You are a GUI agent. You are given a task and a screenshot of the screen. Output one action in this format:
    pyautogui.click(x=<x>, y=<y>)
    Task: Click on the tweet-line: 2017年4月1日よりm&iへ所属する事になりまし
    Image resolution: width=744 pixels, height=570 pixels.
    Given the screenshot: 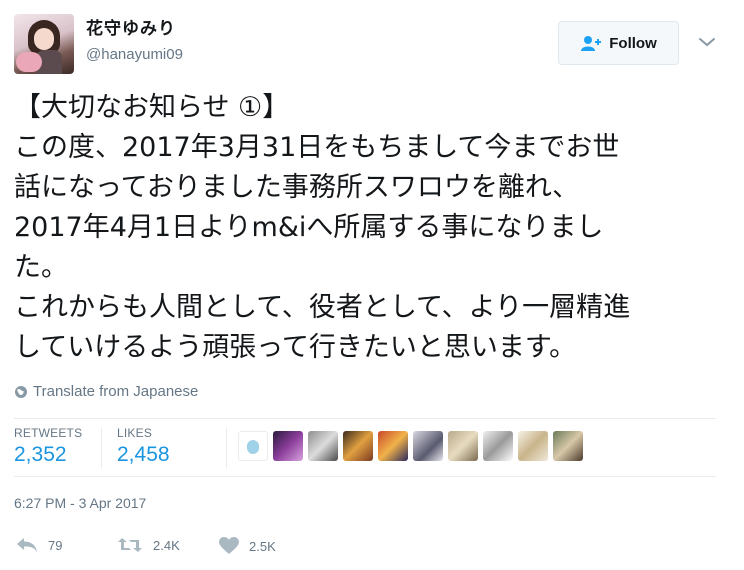 What is the action you would take?
    pyautogui.click(x=309, y=227)
    